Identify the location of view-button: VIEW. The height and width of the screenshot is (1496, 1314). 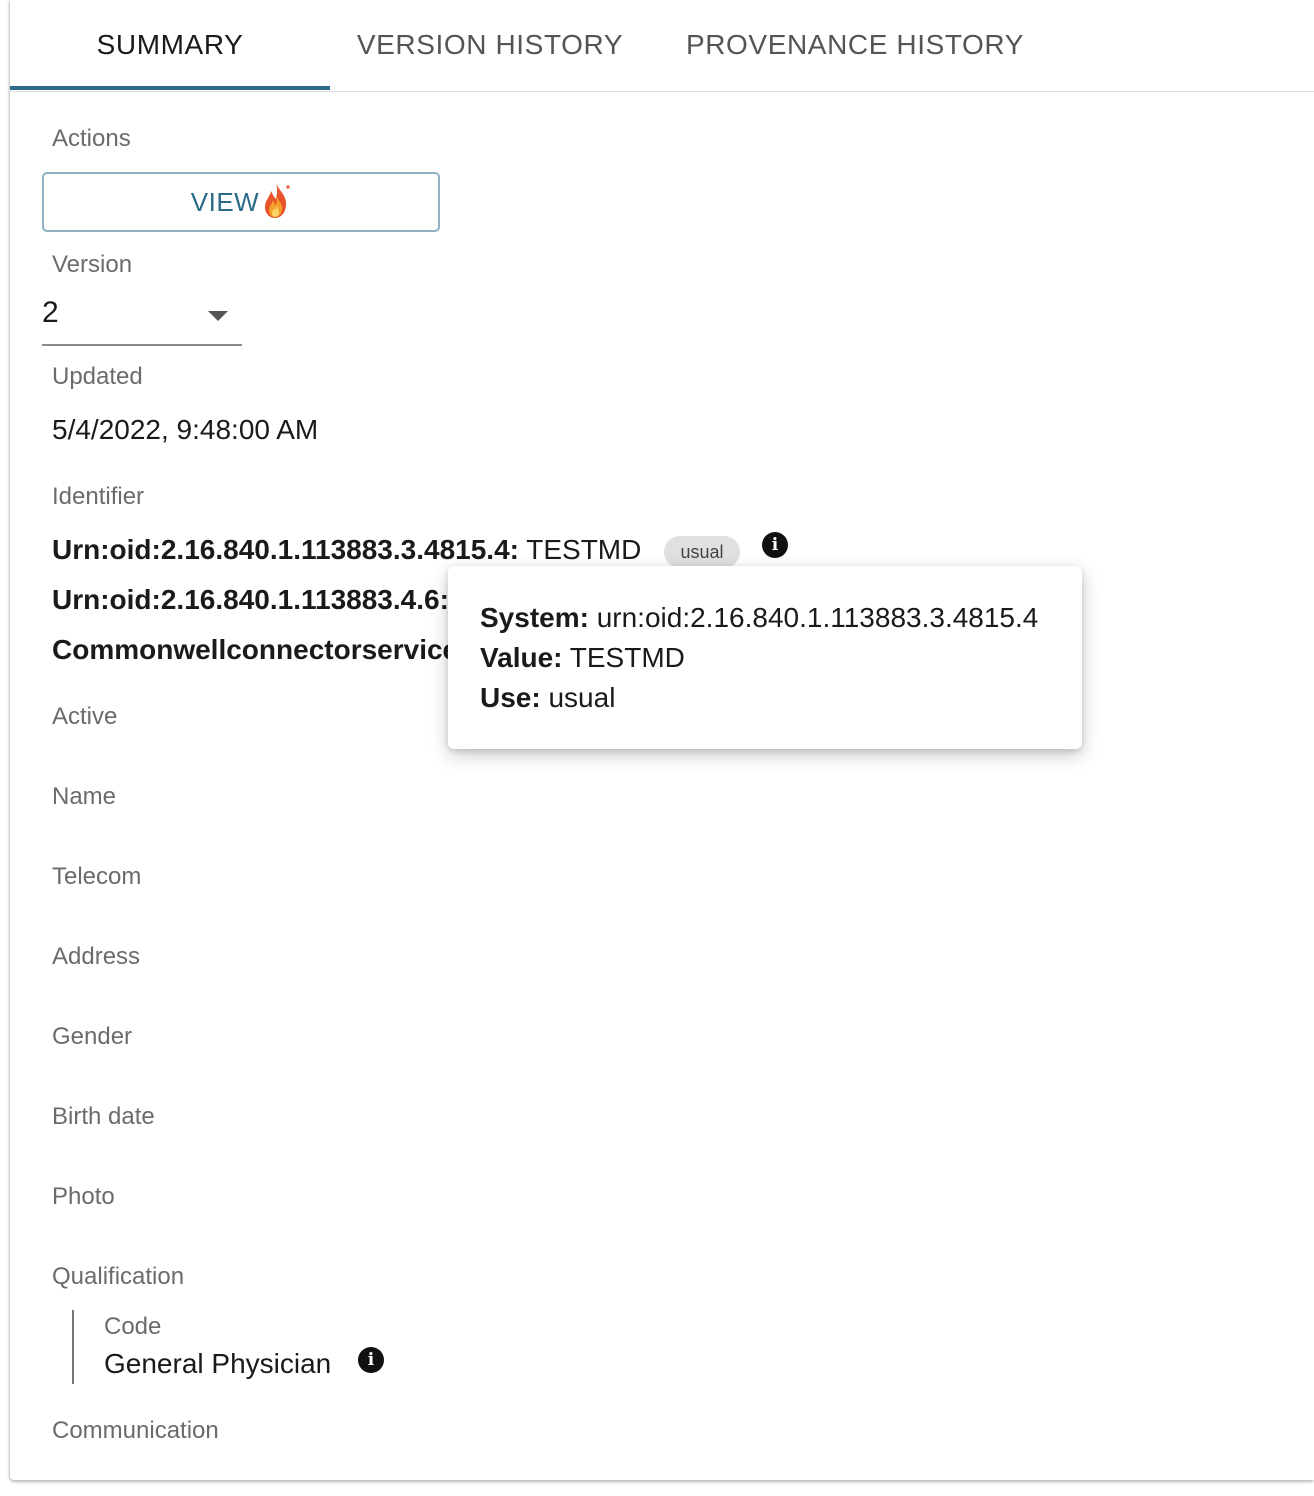
(241, 202).